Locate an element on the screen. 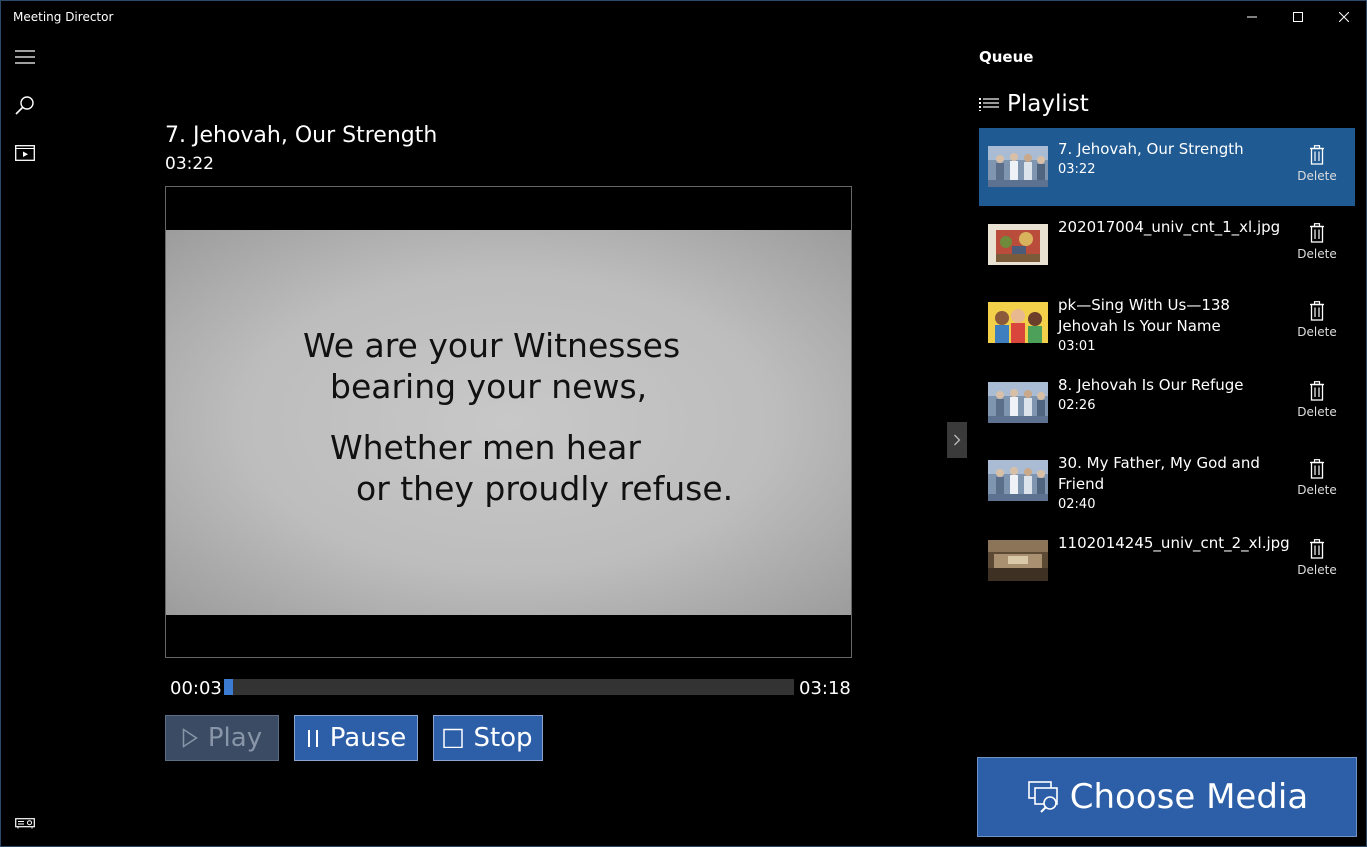 The height and width of the screenshot is (847, 1367). media-title: 7. Jehovah, Our Strength is located at coordinates (301, 135).